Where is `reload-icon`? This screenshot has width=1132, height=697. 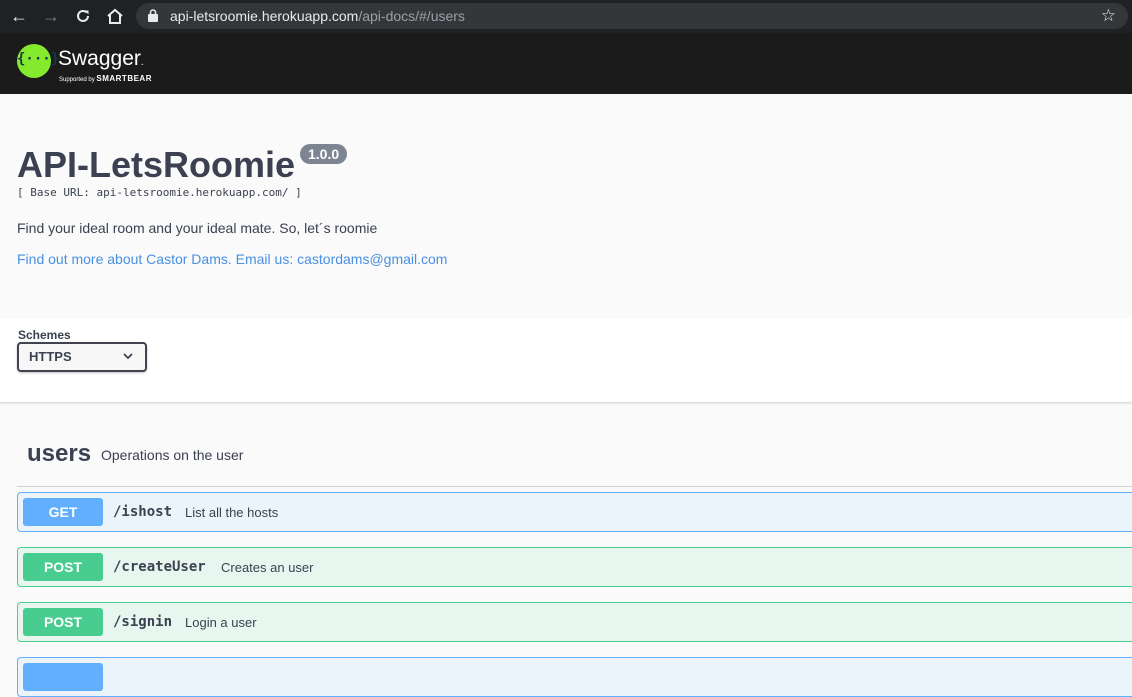
reload-icon is located at coordinates (83, 16).